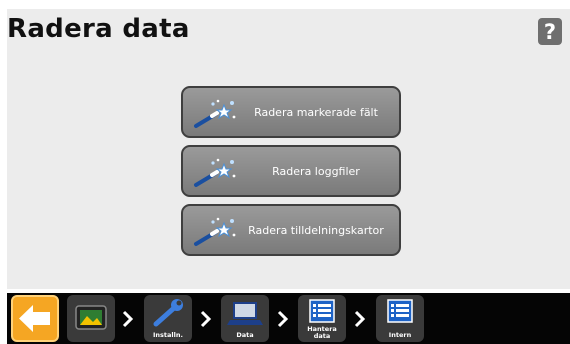  I want to click on help-icon: ?, so click(550, 31).